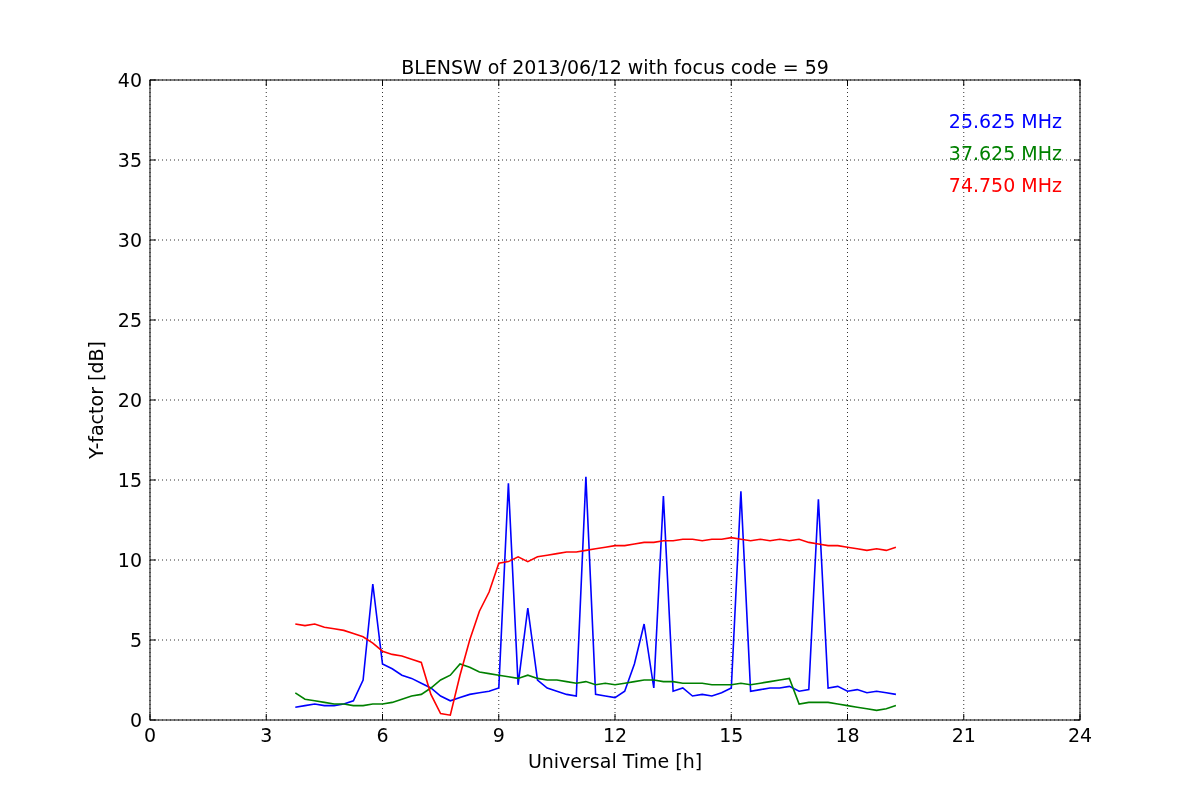 The image size is (1200, 800). Describe the element at coordinates (129, 320) in the screenshot. I see `tick-label: 25` at that location.